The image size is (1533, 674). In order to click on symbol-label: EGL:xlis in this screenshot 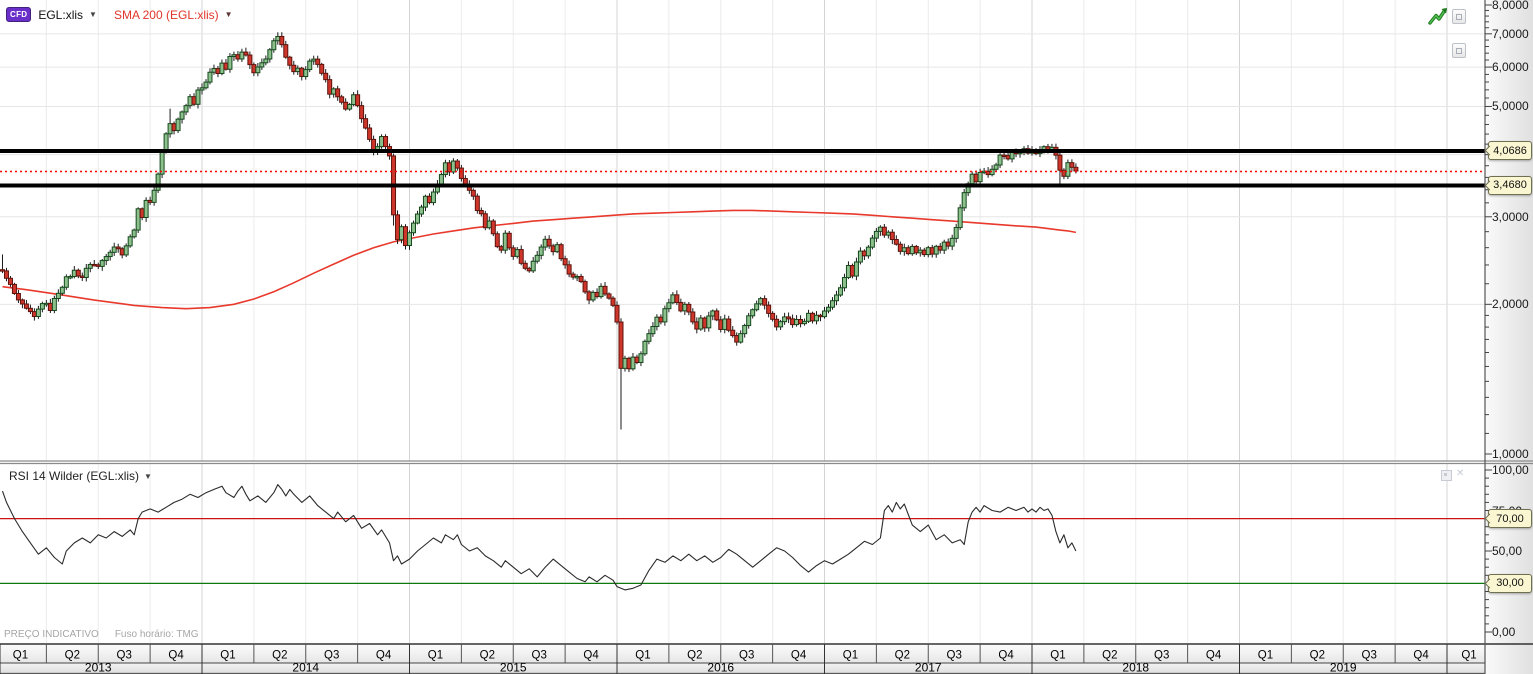, I will do `click(60, 15)`.